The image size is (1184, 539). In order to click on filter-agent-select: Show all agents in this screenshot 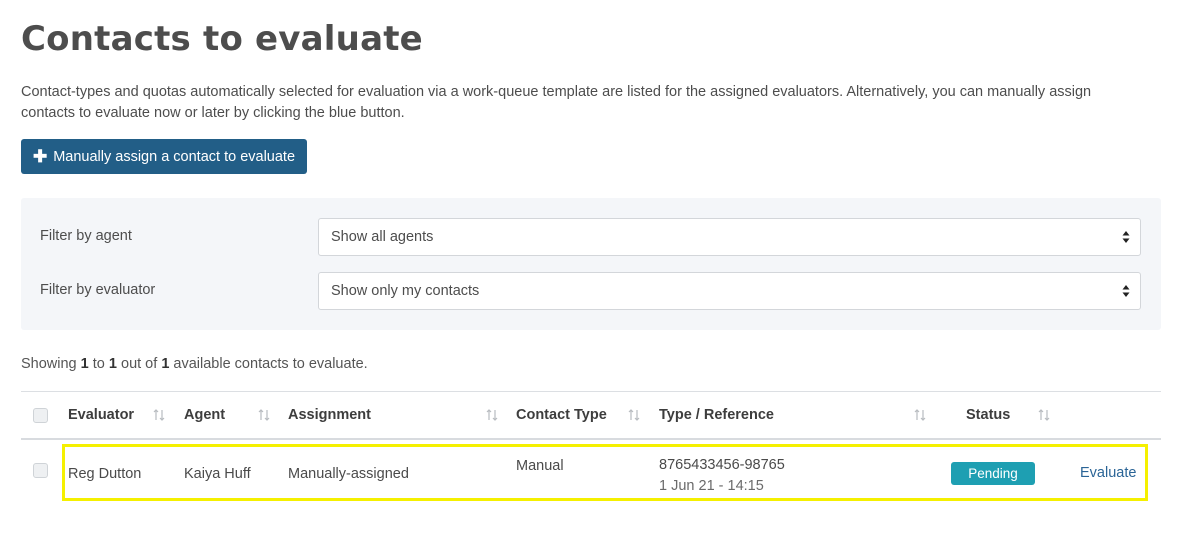, I will do `click(729, 237)`.